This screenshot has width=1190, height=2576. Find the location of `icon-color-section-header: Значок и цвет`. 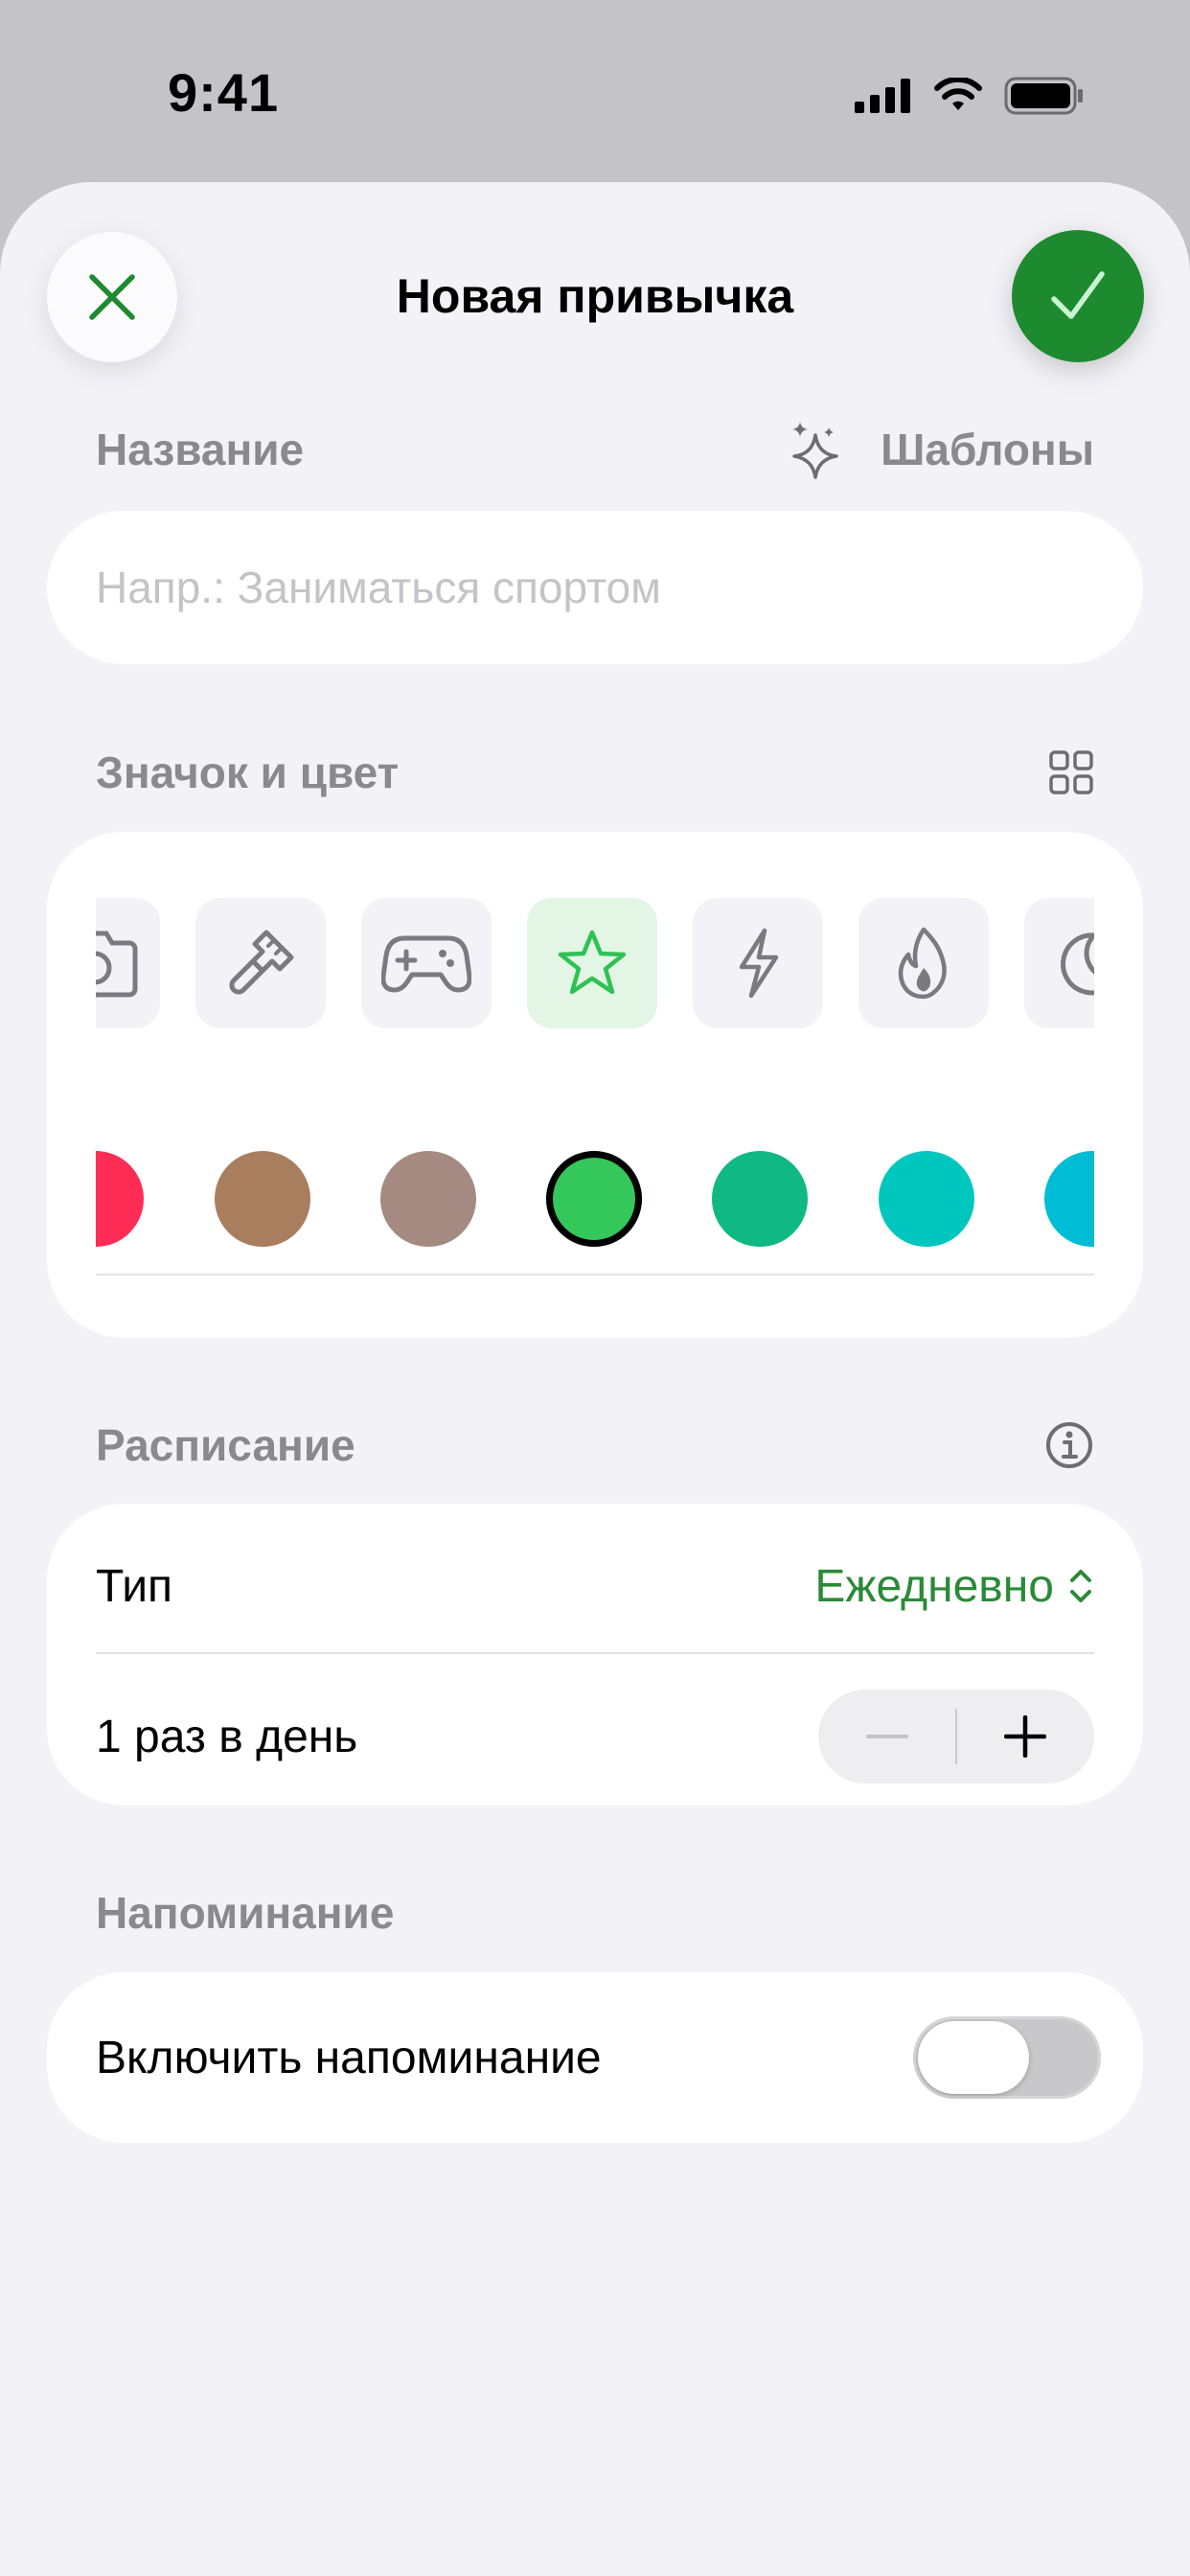

icon-color-section-header: Значок и цвет is located at coordinates (595, 772).